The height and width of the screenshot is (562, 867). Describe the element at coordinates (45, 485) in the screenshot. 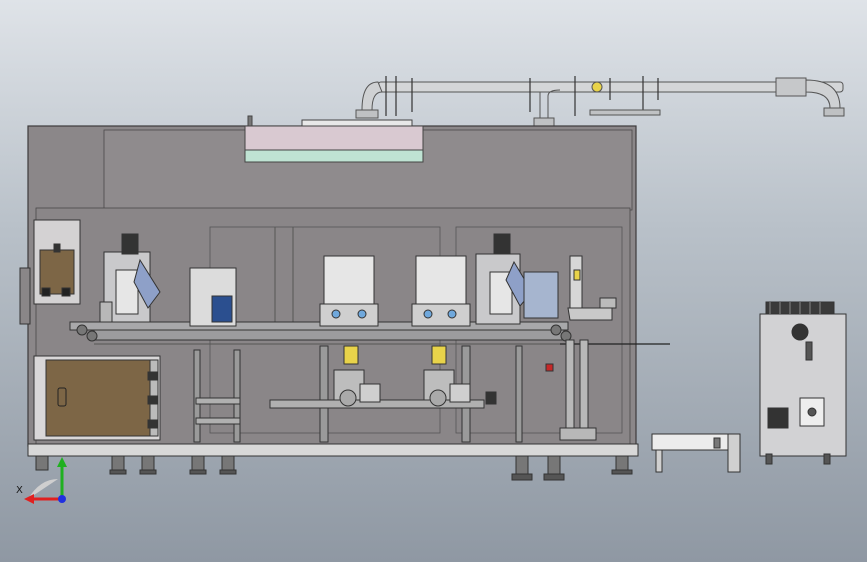

I see `coordinate-triad: X Y` at that location.